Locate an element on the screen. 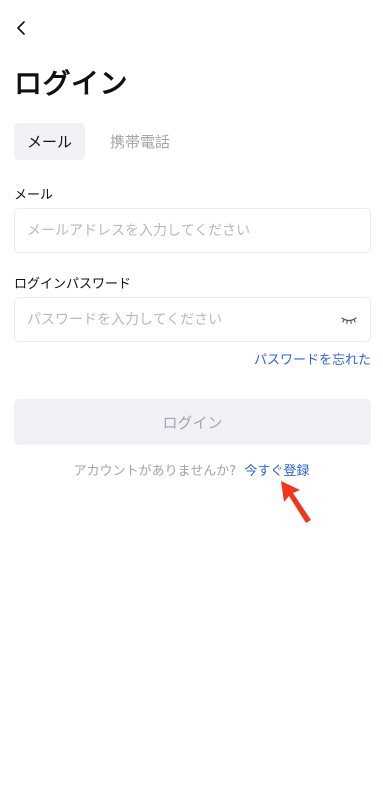  eye-closed-icon is located at coordinates (349, 320).